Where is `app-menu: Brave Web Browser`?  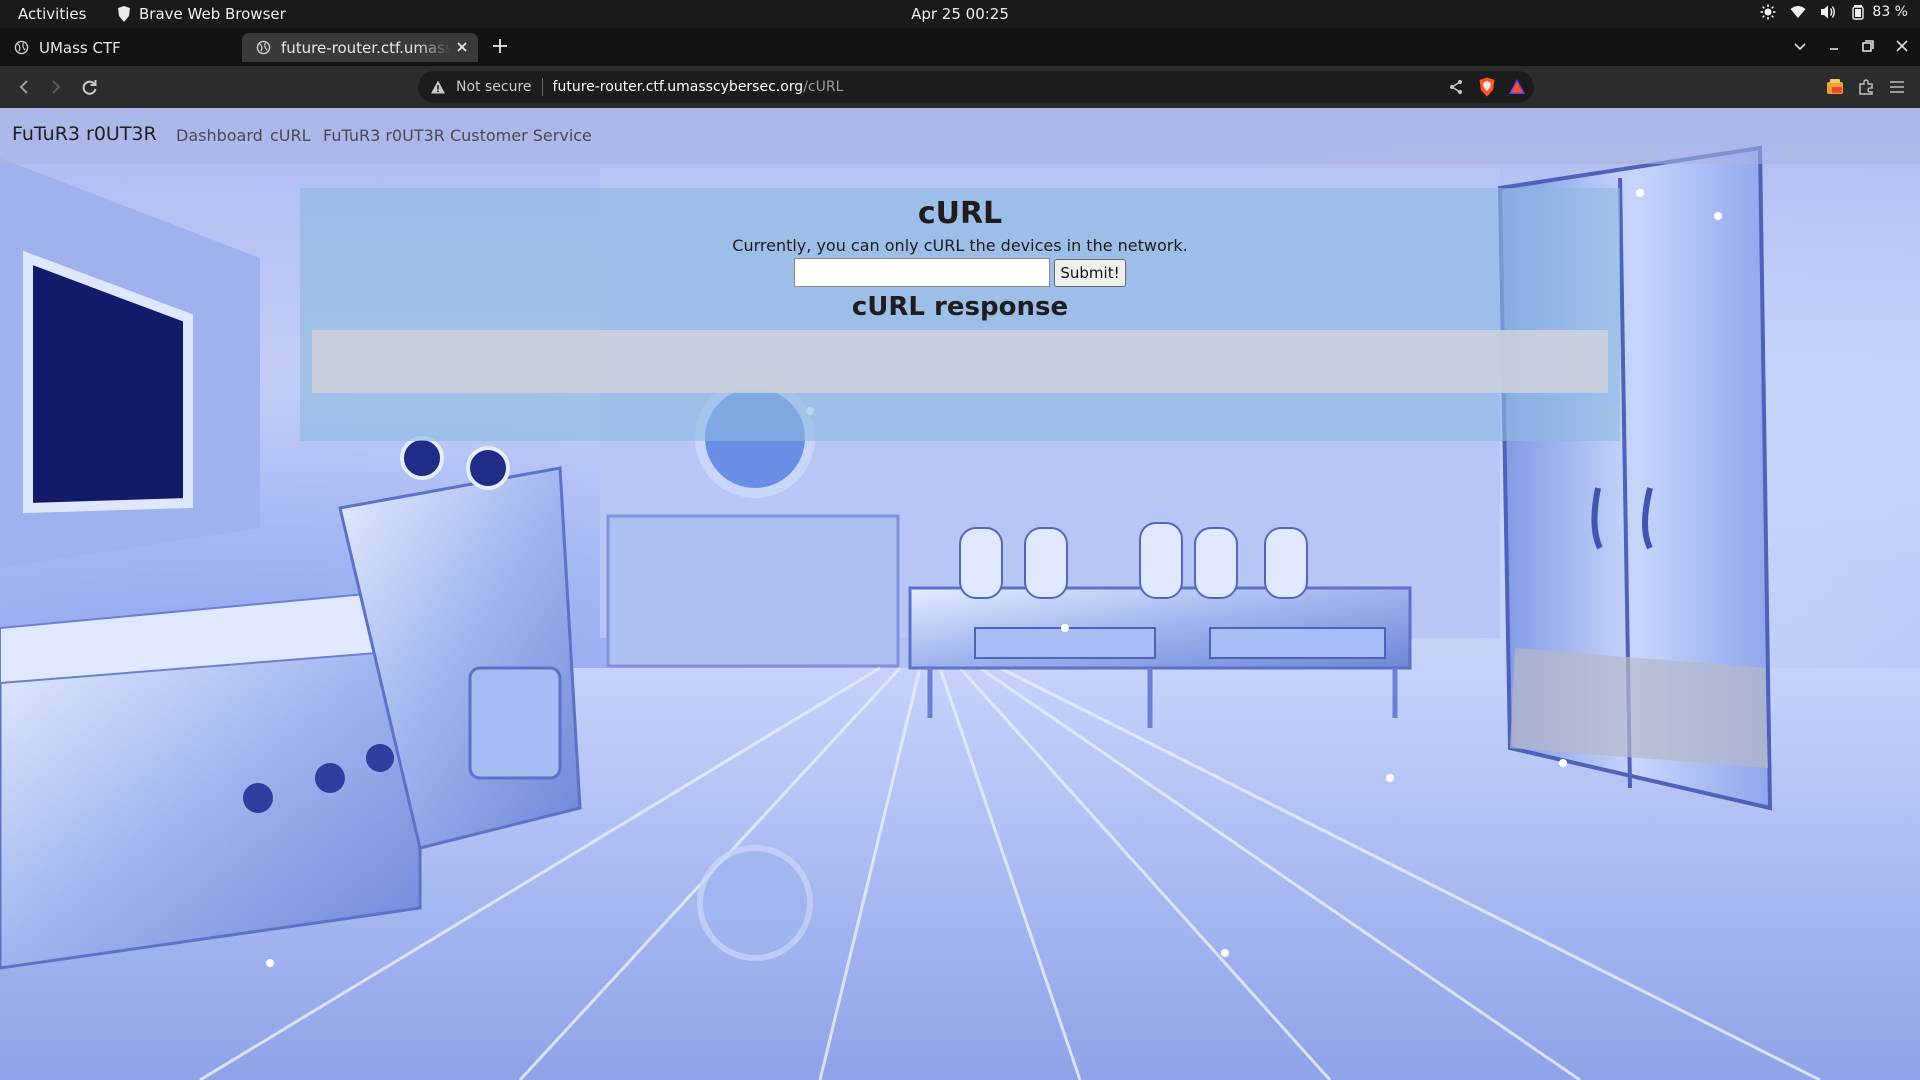
app-menu: Brave Web Browser is located at coordinates (201, 14).